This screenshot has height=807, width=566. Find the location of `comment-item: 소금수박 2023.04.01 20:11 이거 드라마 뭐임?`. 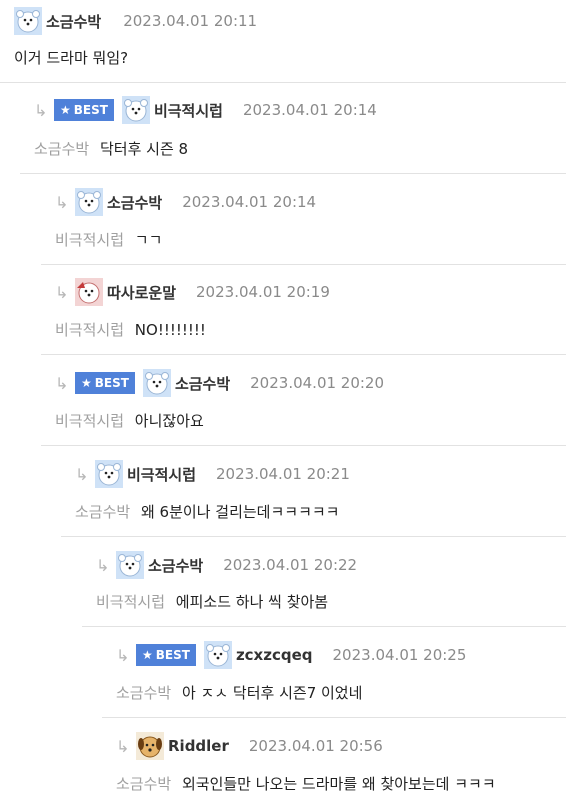

comment-item: 소금수박 2023.04.01 20:11 이거 드라마 뭐임? is located at coordinates (283, 41).